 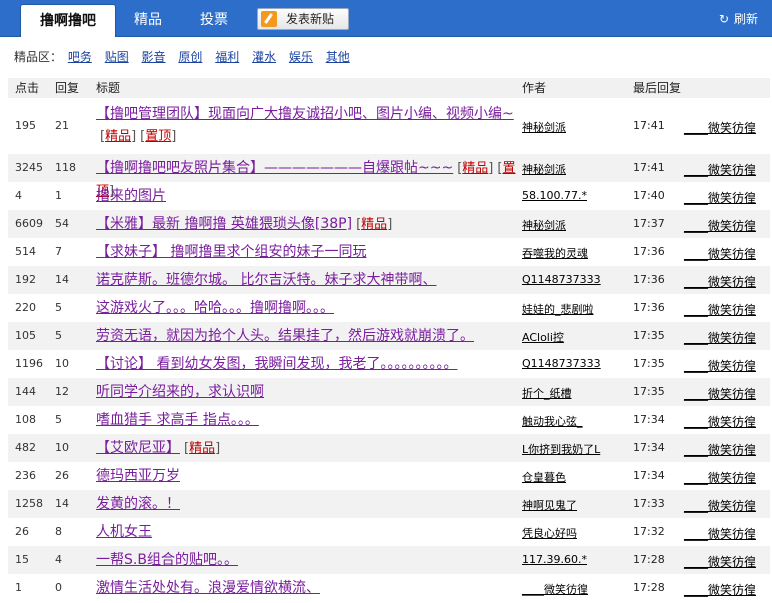 What do you see at coordinates (148, 20) in the screenshot?
I see `tab-featured: 精品` at bounding box center [148, 20].